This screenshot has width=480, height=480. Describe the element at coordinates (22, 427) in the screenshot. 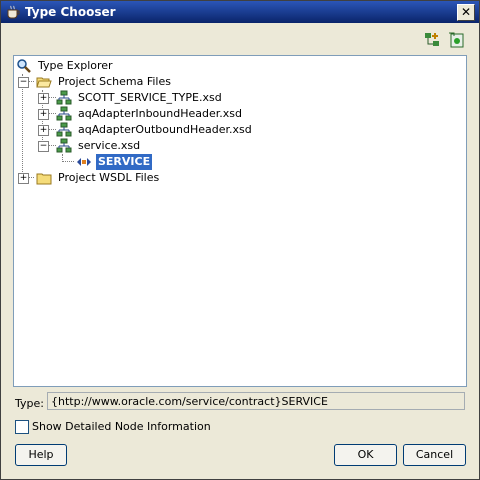

I see `show-detailed-node-checkbox` at that location.